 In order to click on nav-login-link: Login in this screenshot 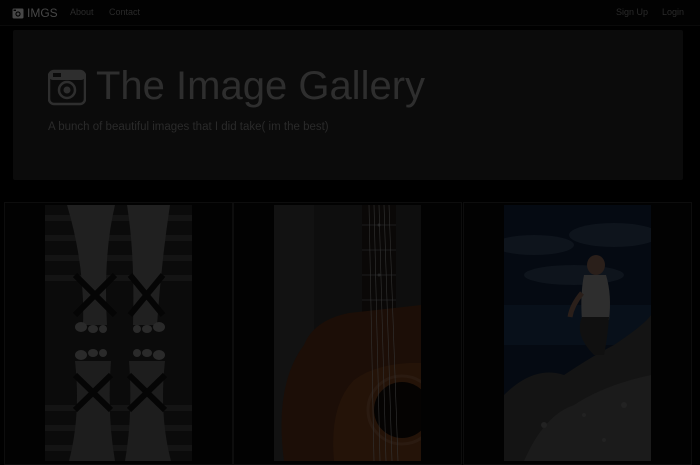, I will do `click(673, 12)`.